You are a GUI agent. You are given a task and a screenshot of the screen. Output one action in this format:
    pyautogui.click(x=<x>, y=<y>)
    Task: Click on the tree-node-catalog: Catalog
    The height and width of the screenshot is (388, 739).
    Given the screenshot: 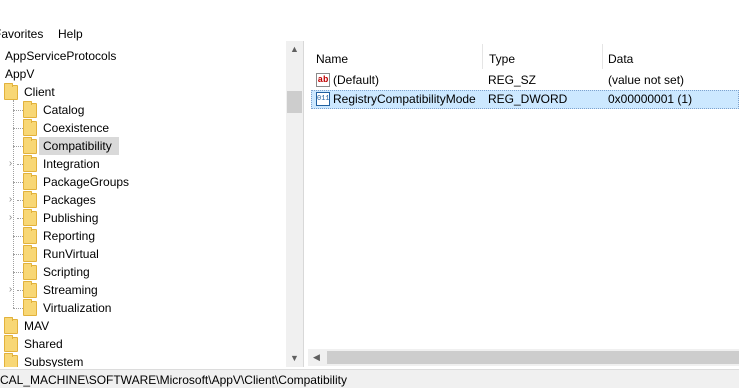 What is the action you would take?
    pyautogui.click(x=140, y=110)
    